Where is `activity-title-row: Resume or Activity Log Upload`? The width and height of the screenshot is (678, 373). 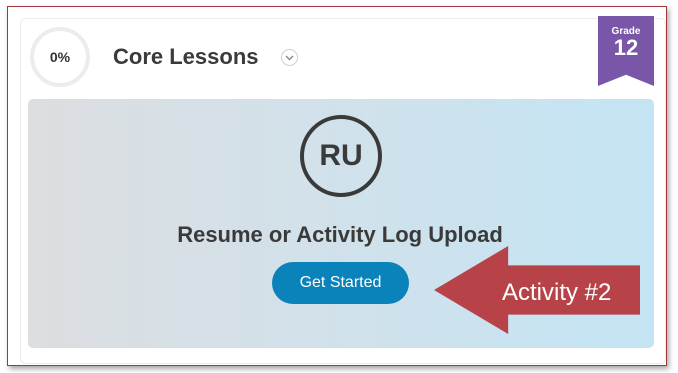 activity-title-row: Resume or Activity Log Upload is located at coordinates (339, 235).